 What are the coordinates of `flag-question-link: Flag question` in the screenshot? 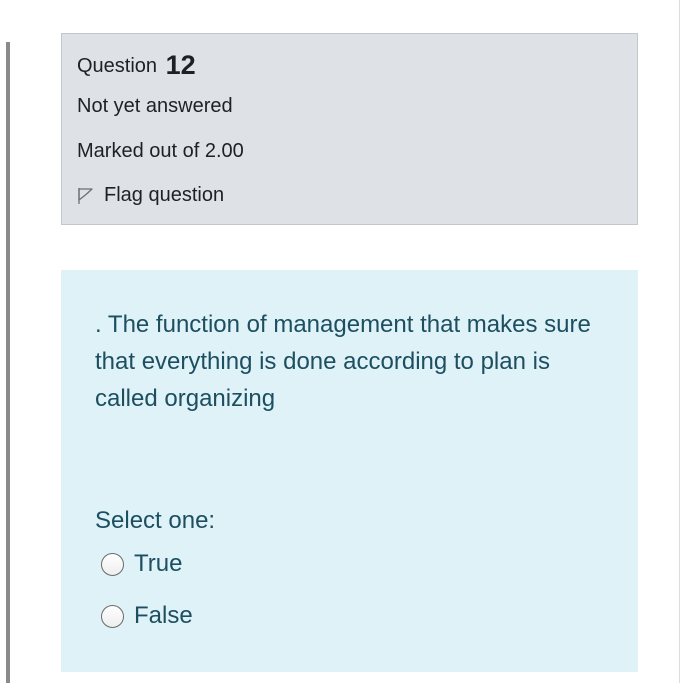 It's located at (150, 195).